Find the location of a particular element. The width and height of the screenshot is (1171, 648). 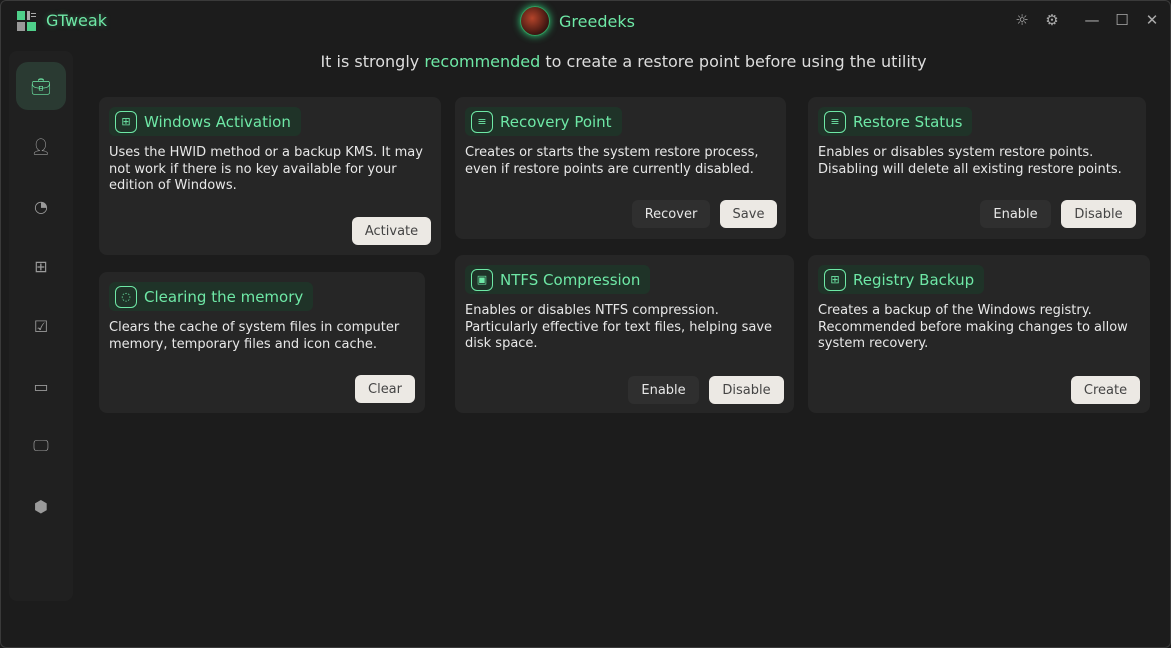

trash-icon: ◌ is located at coordinates (126, 296).